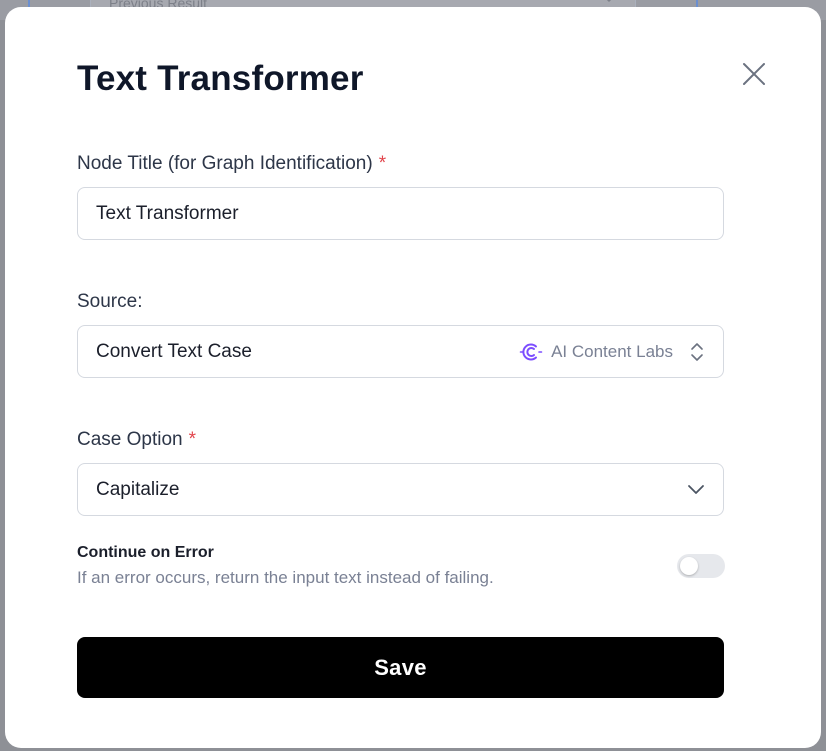  I want to click on case-option-select: Capitalize, so click(400, 489).